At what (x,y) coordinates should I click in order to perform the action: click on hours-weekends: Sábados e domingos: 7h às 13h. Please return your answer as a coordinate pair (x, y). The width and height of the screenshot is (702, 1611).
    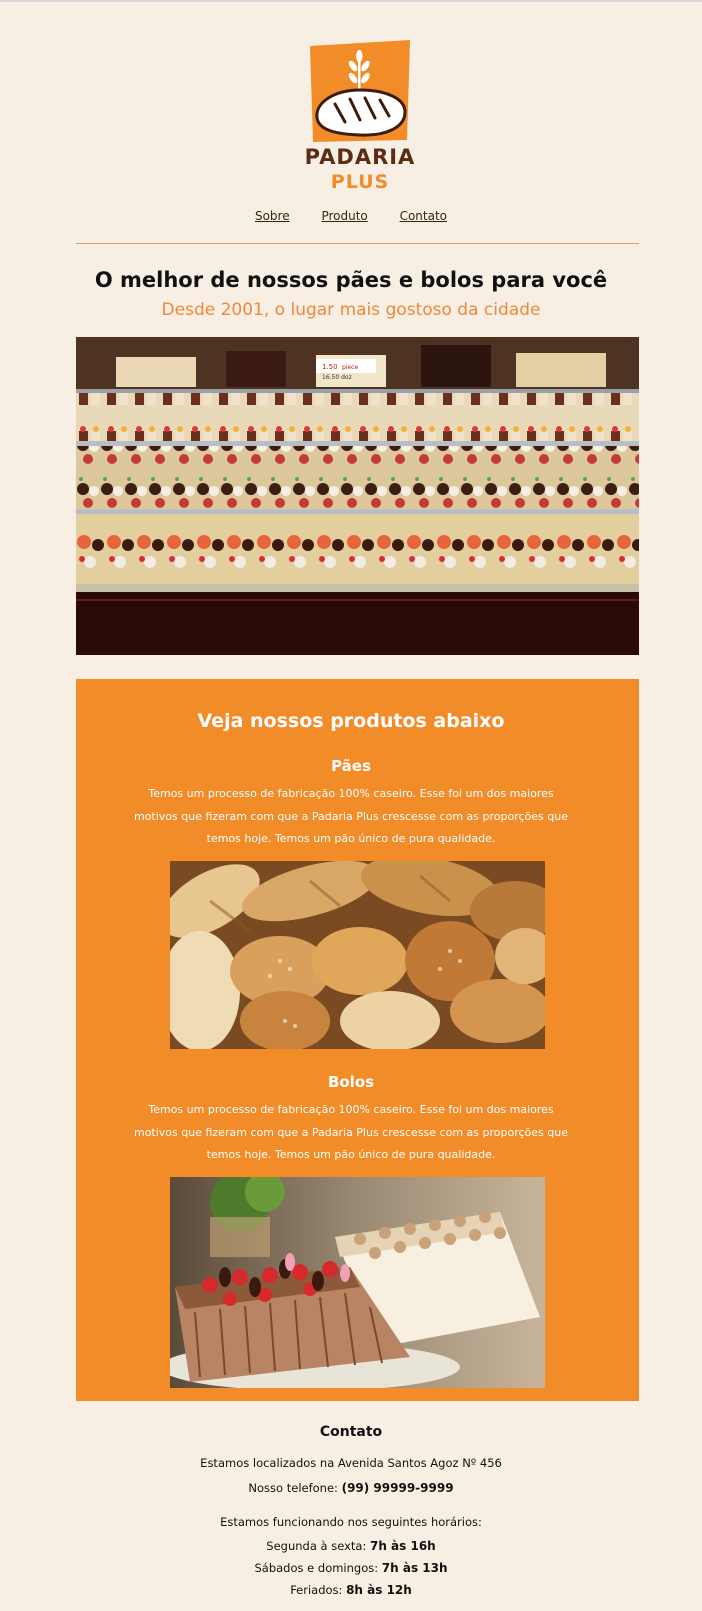
    Looking at the image, I should click on (351, 1568).